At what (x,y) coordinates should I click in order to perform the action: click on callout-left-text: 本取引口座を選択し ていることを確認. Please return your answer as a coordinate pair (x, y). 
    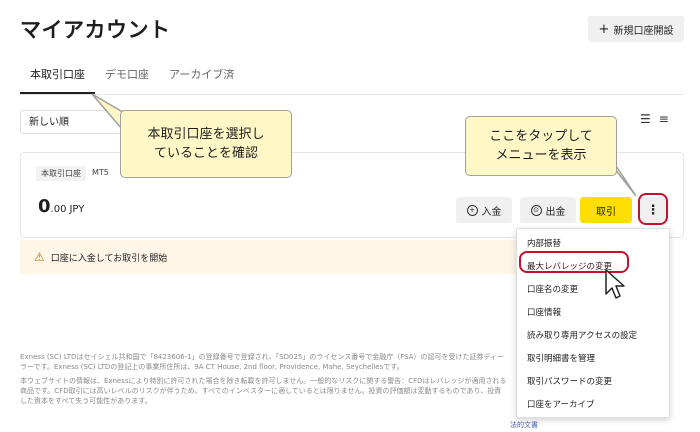
    Looking at the image, I should click on (206, 144).